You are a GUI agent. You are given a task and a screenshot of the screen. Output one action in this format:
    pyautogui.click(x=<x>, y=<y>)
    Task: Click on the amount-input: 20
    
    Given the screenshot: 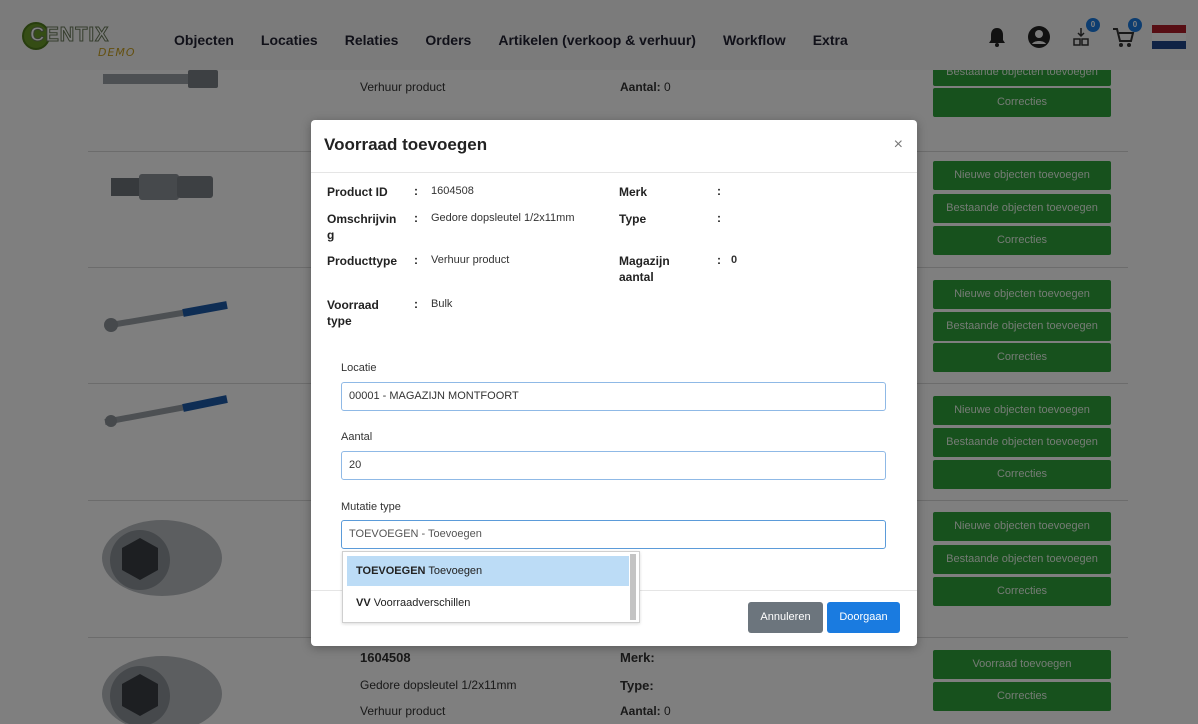 What is the action you would take?
    pyautogui.click(x=613, y=465)
    